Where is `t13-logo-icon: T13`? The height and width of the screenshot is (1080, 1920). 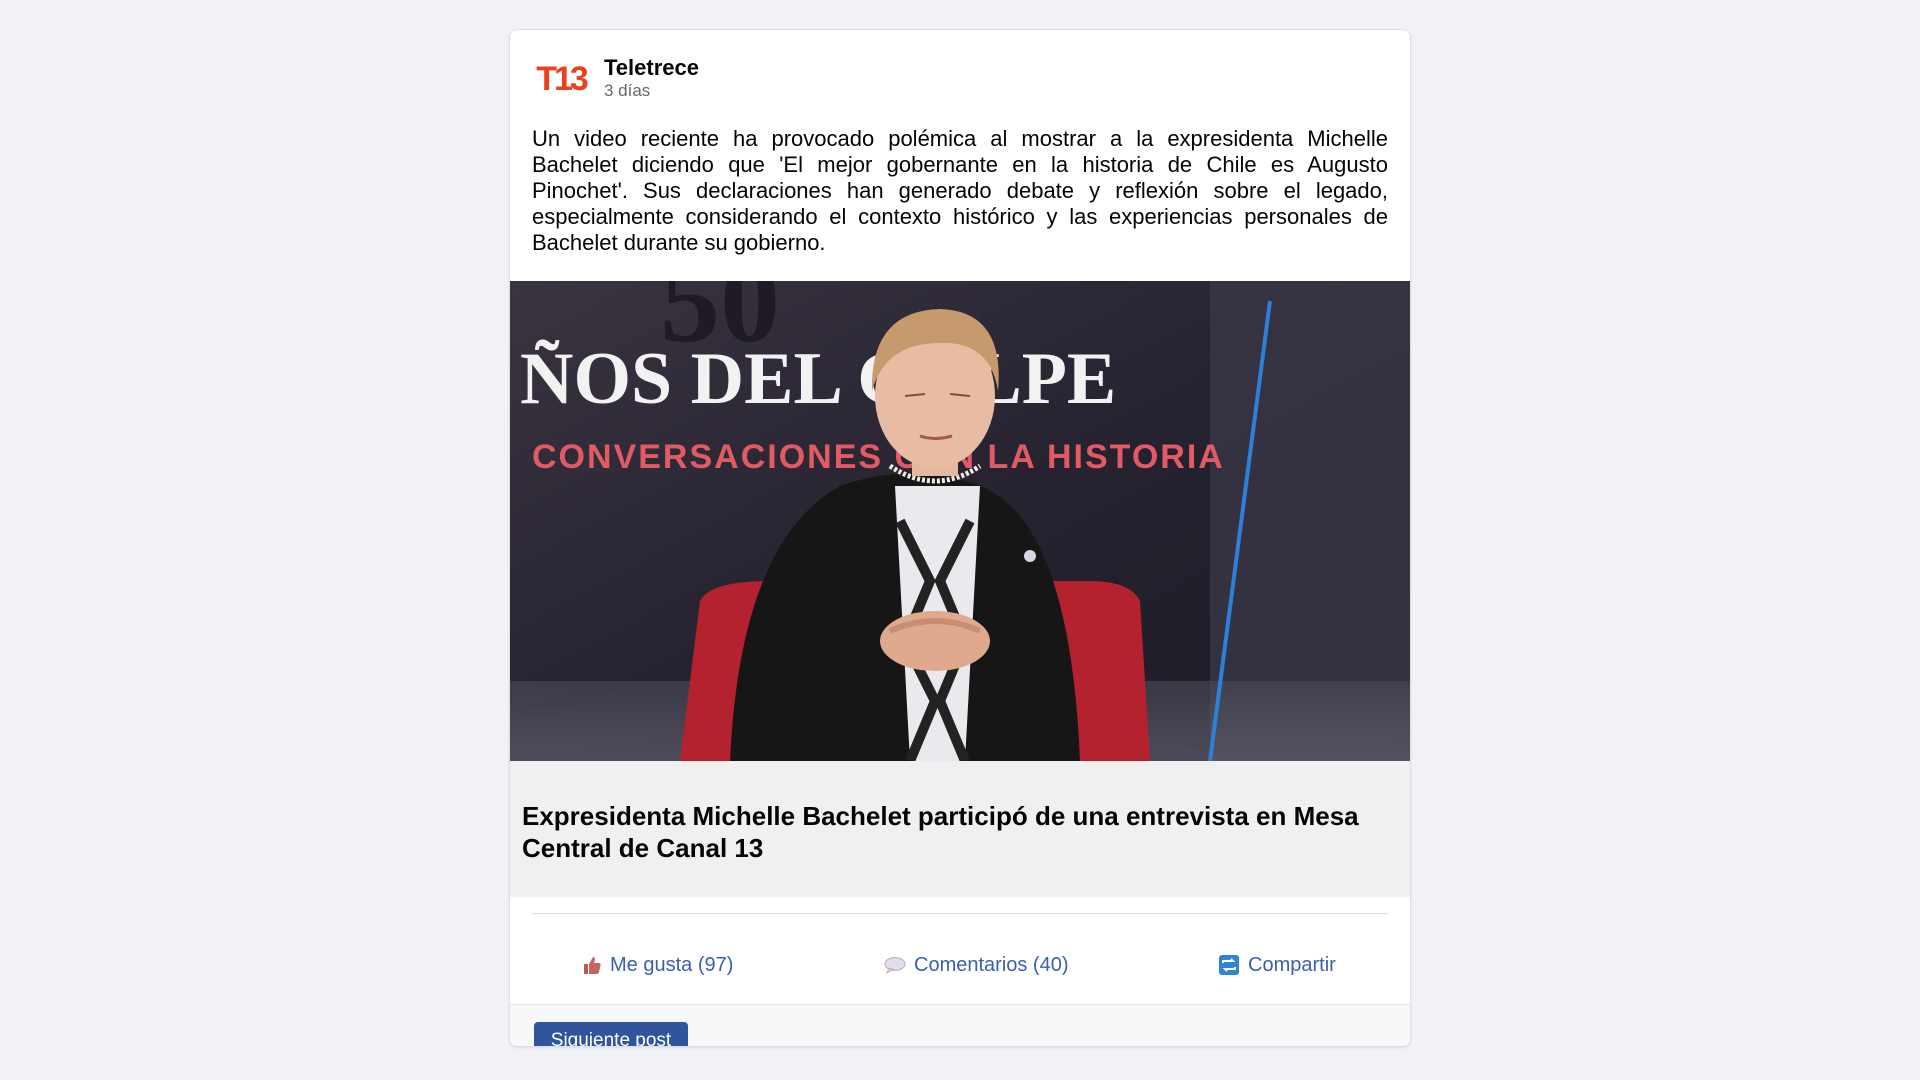
t13-logo-icon: T13 is located at coordinates (562, 79).